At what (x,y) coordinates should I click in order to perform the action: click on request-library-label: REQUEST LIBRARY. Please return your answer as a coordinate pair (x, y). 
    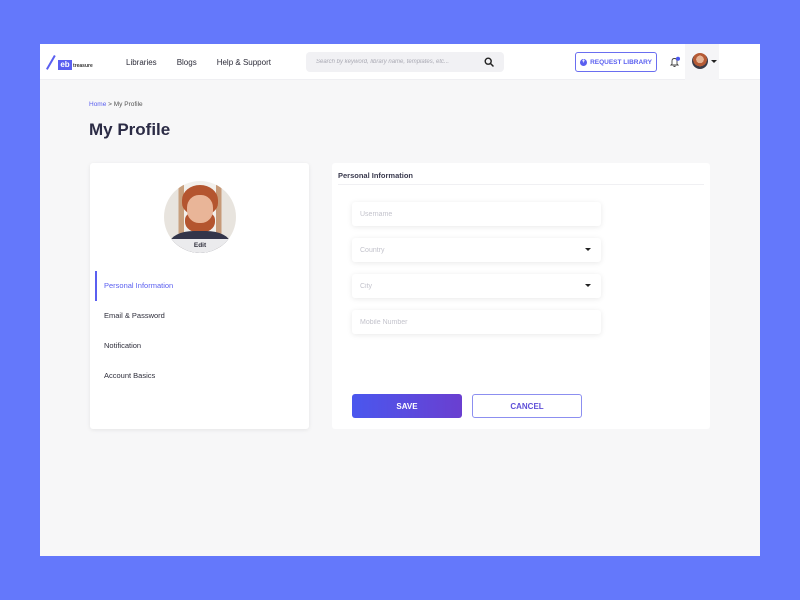
    Looking at the image, I should click on (621, 62).